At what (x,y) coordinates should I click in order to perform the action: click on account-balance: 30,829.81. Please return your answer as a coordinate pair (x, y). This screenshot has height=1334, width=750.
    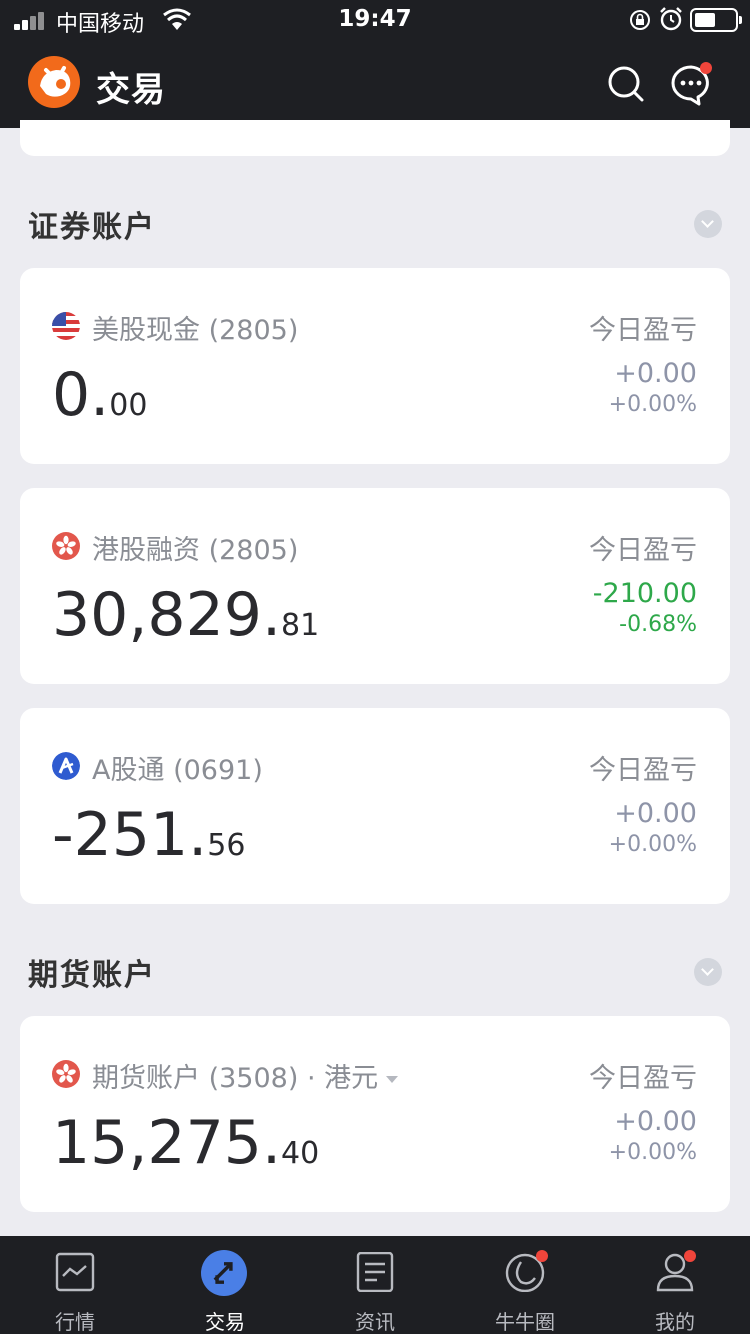
    Looking at the image, I should click on (186, 615).